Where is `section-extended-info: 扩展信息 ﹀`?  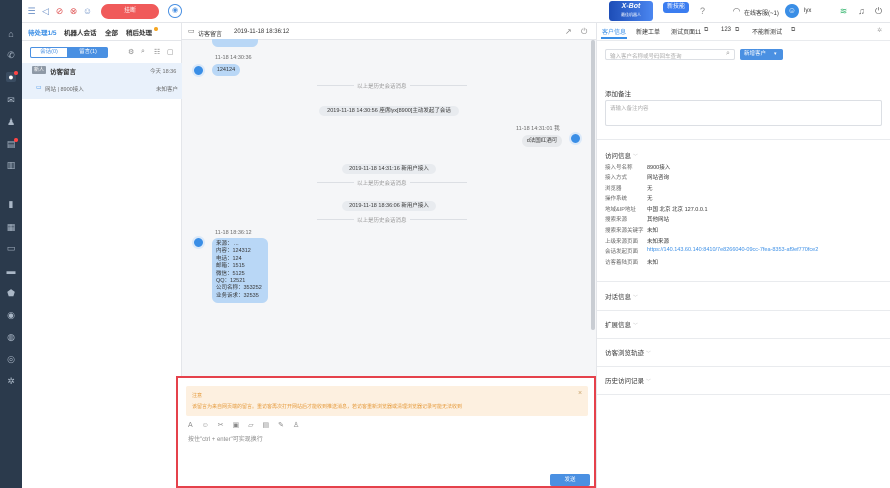
section-extended-info: 扩展信息 ﹀ is located at coordinates (621, 324).